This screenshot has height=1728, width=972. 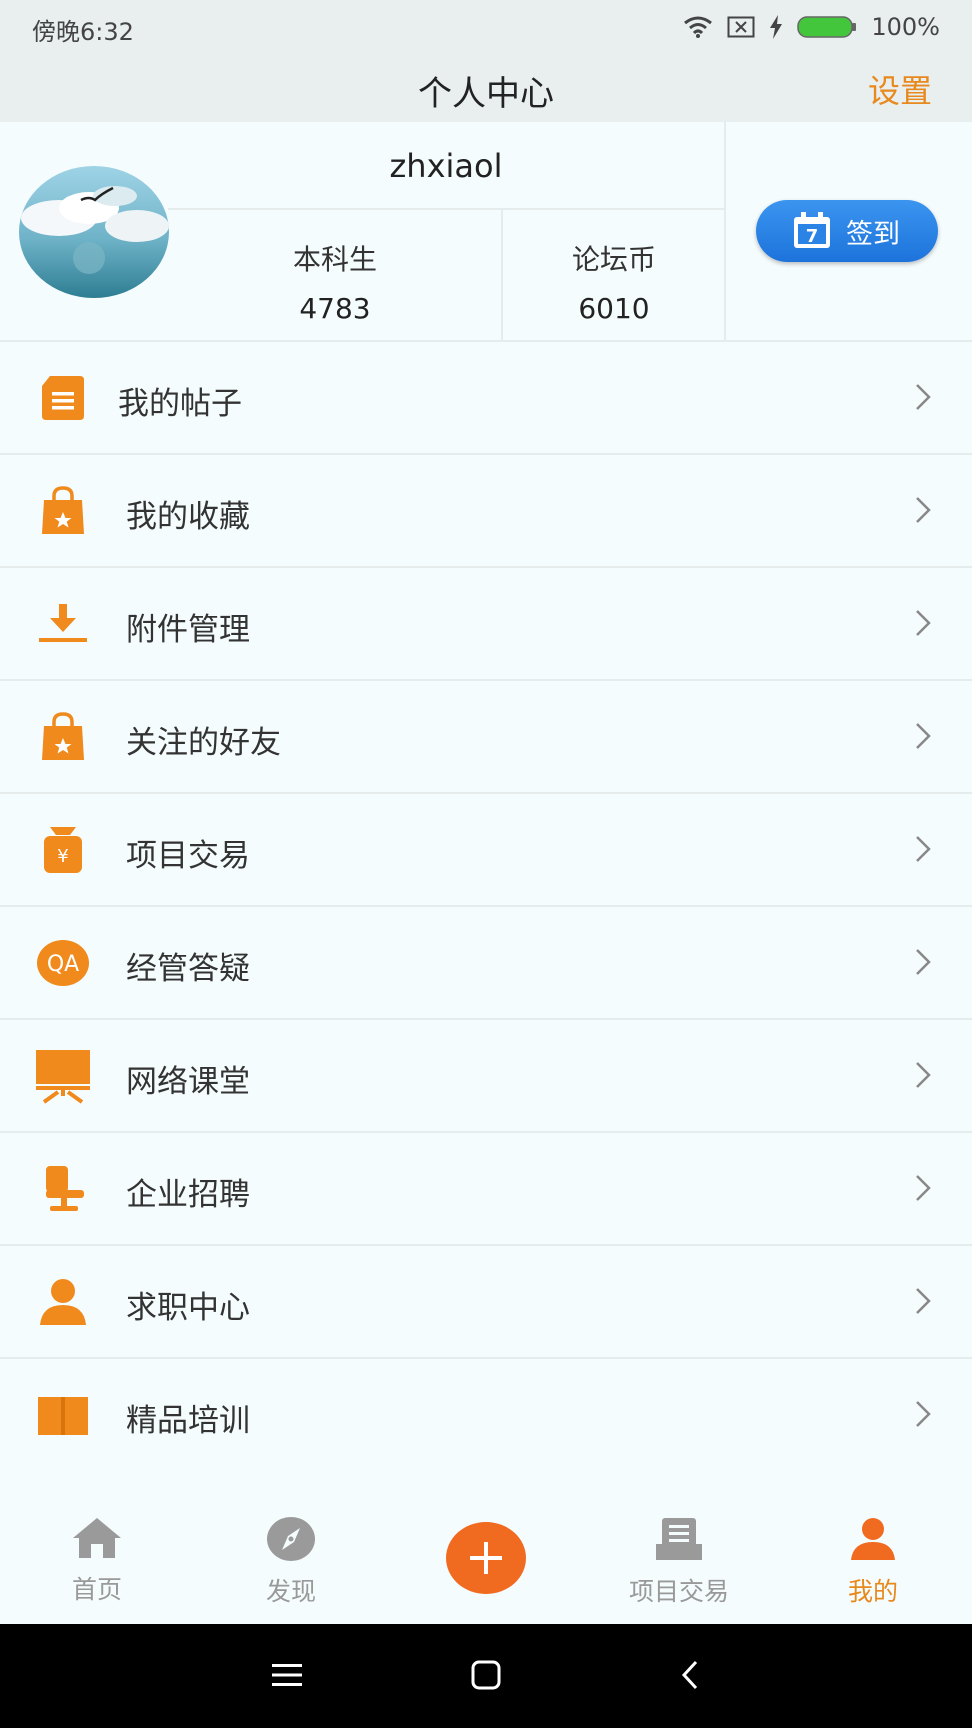 What do you see at coordinates (63, 1189) in the screenshot?
I see `office-chair-icon` at bounding box center [63, 1189].